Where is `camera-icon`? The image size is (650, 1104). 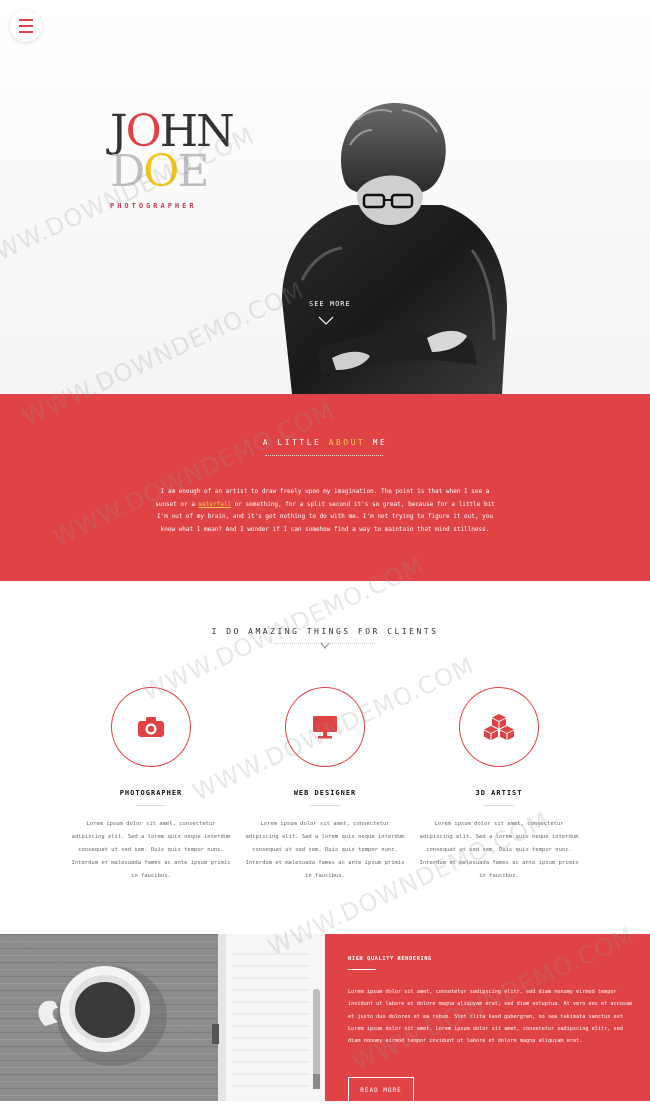
camera-icon is located at coordinates (151, 727).